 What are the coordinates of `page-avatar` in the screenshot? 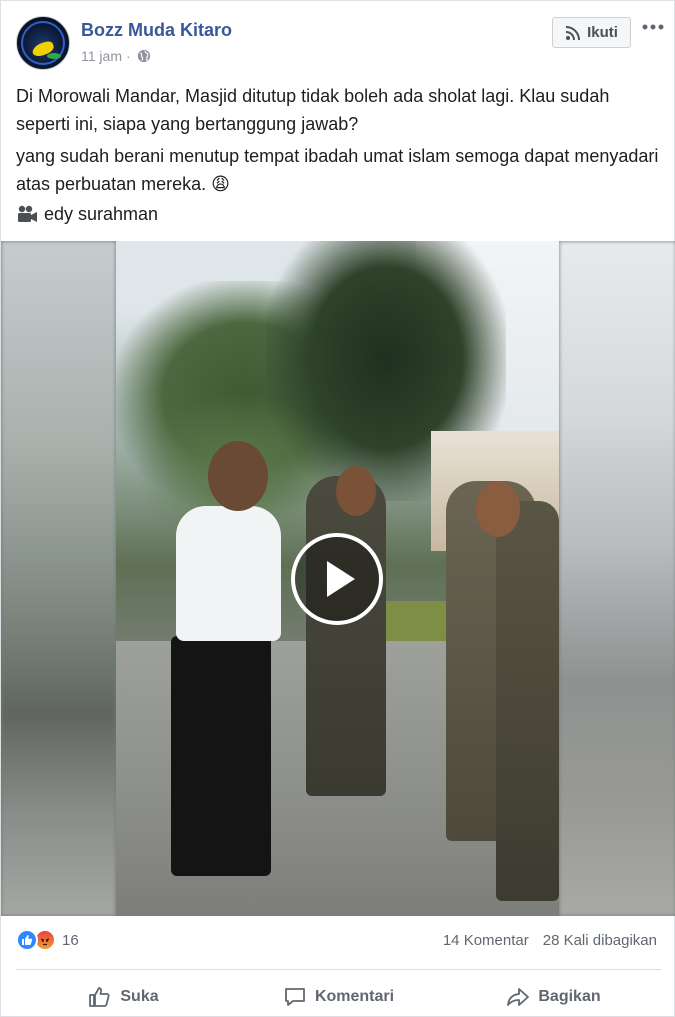 It's located at (43, 43).